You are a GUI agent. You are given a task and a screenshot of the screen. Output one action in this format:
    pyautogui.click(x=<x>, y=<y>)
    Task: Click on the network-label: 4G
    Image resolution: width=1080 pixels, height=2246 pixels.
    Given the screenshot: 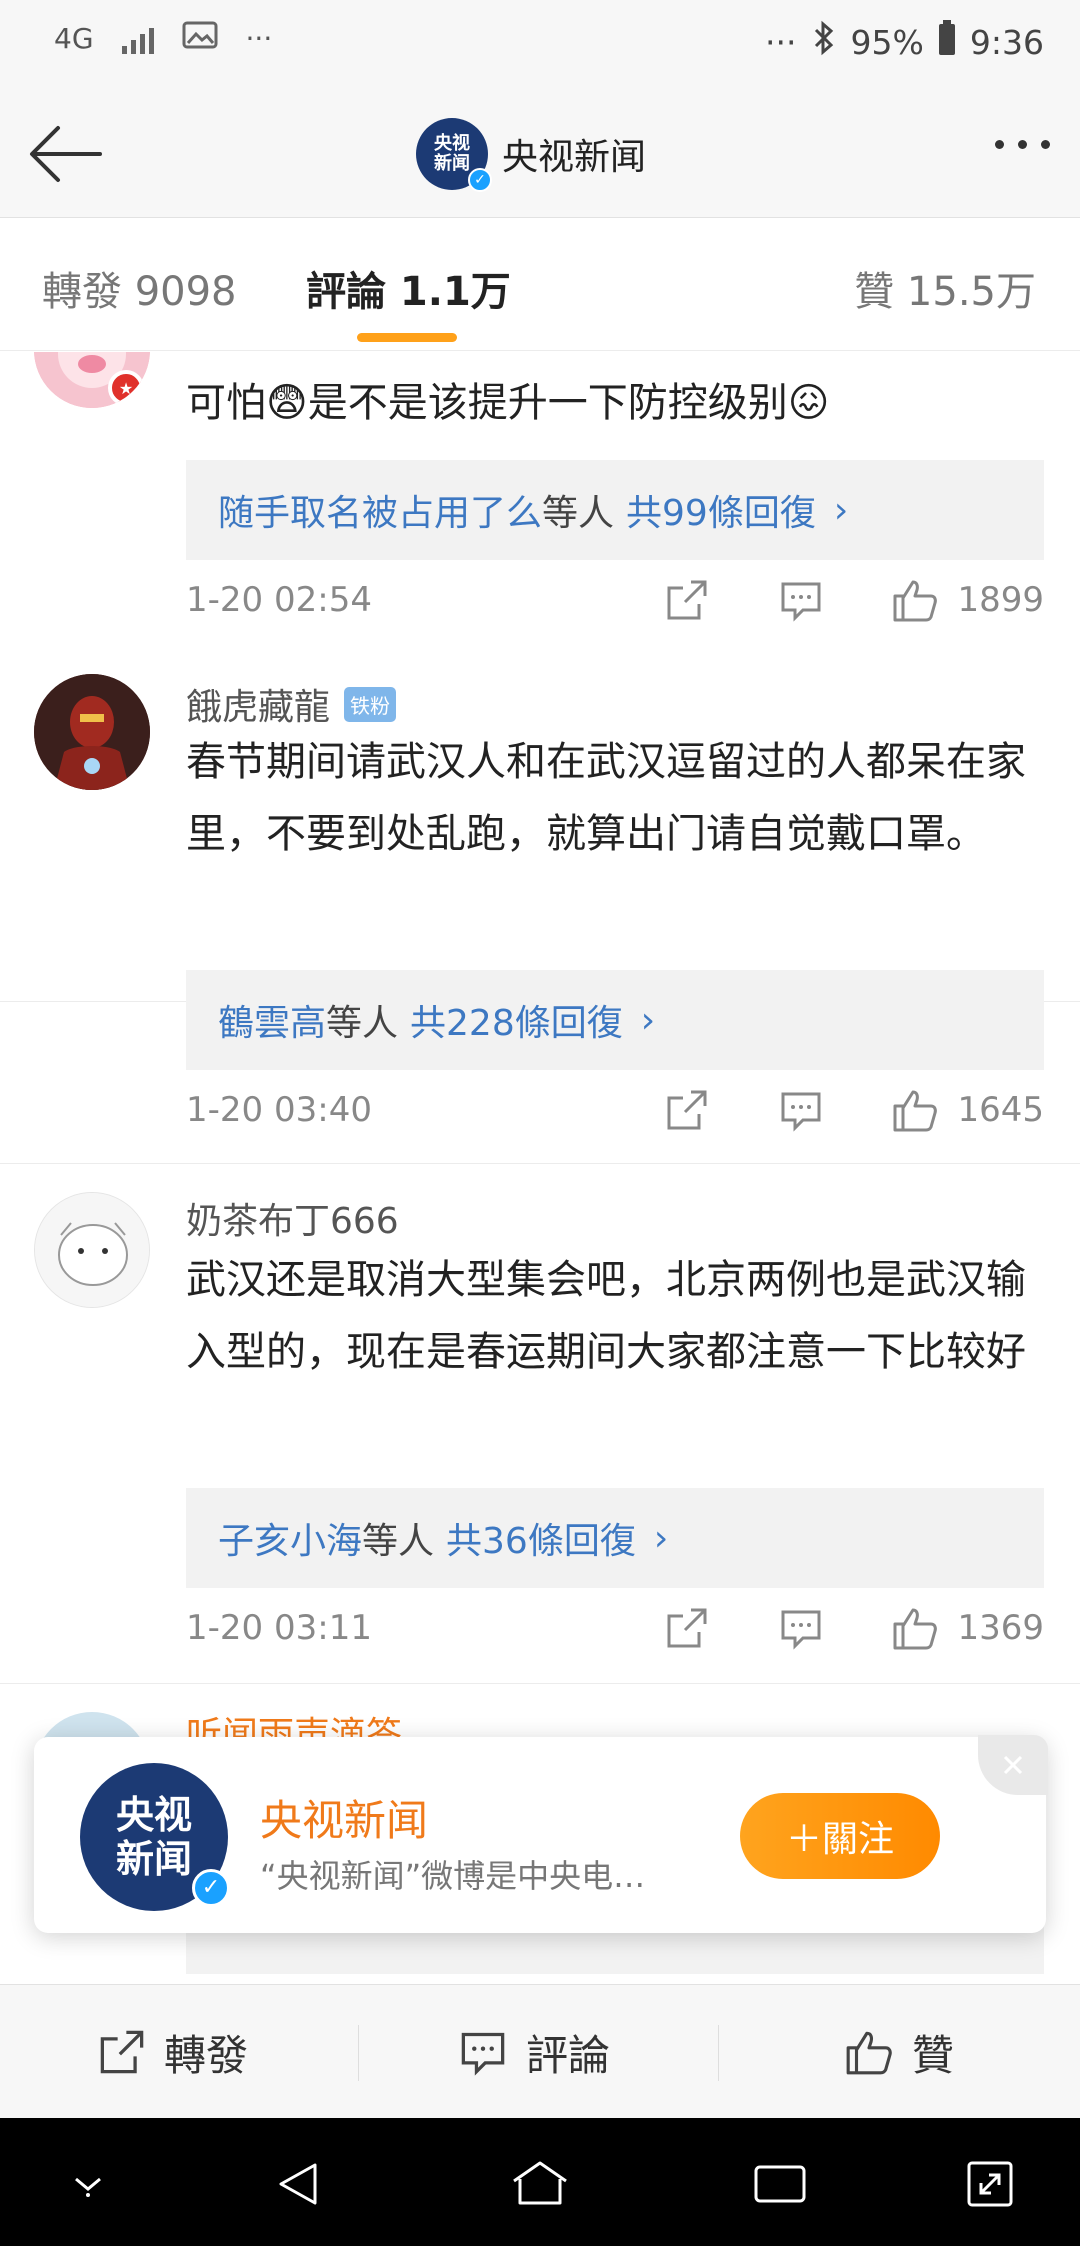 What is the action you would take?
    pyautogui.click(x=74, y=38)
    